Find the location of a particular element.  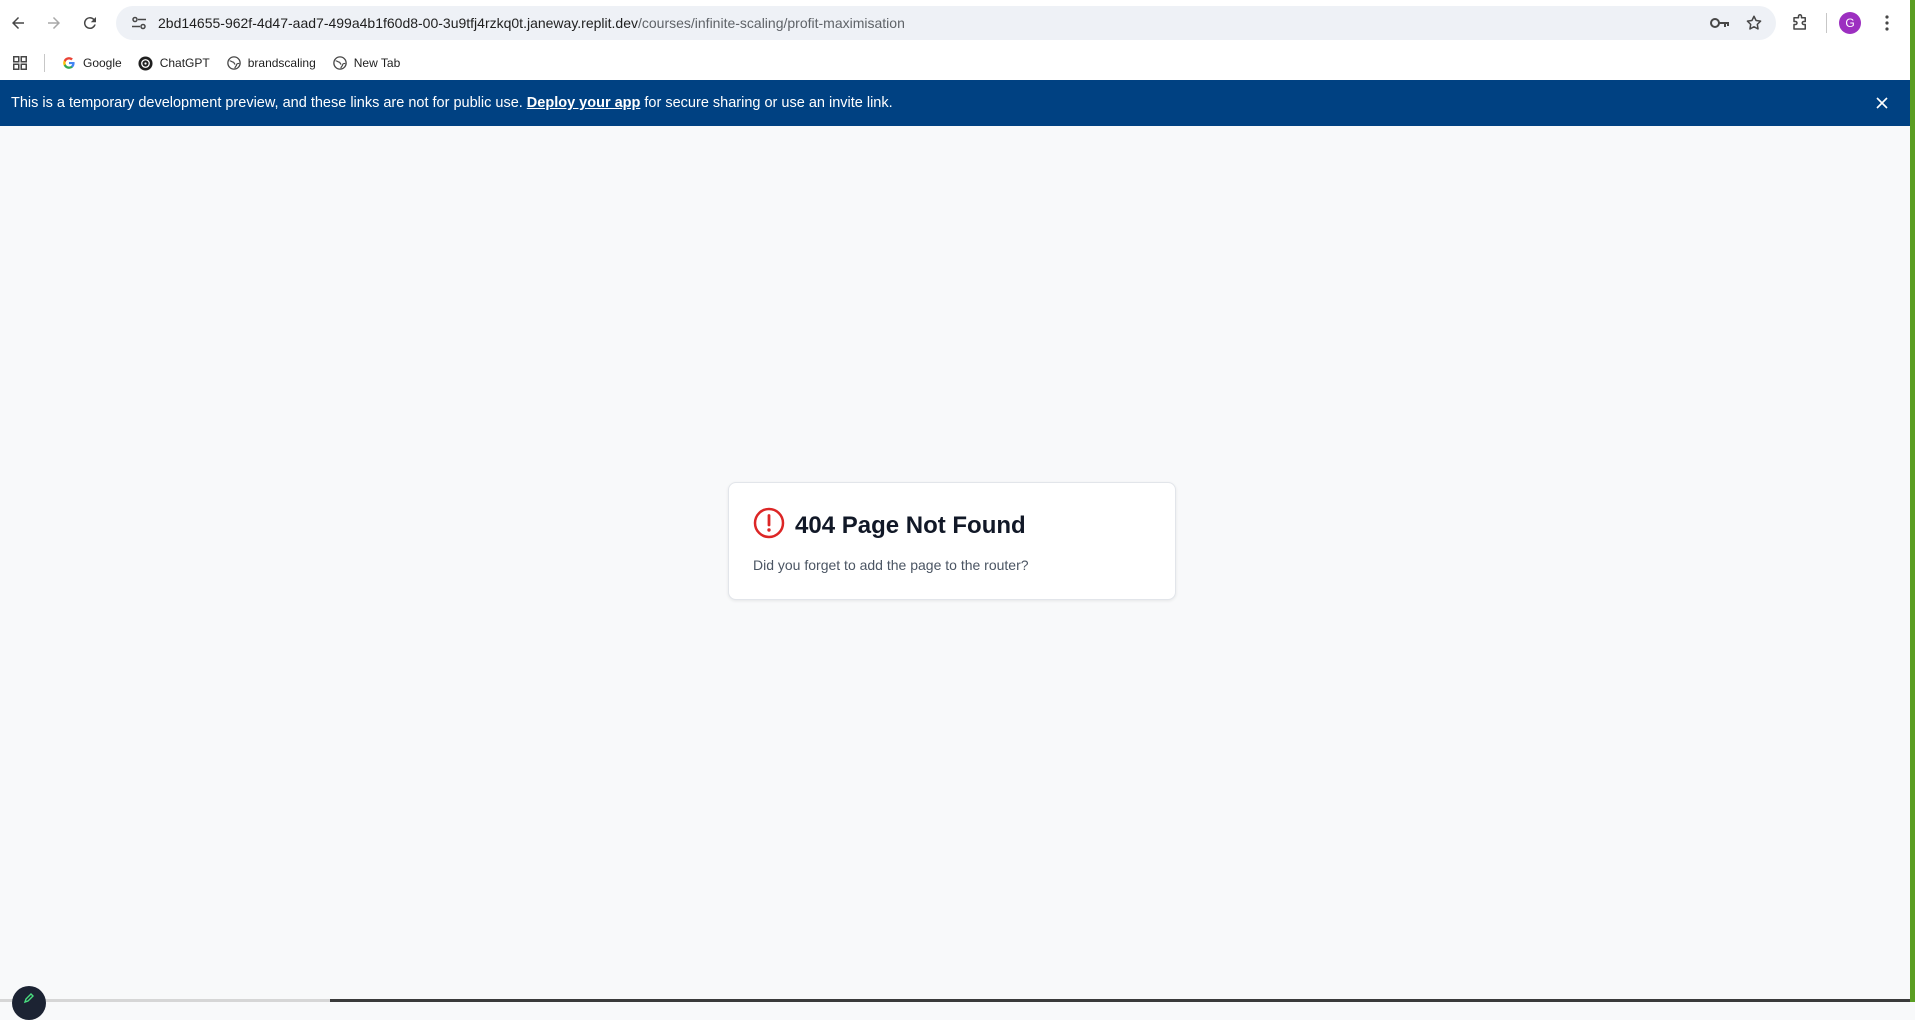

toolbar-divider is located at coordinates (1826, 23).